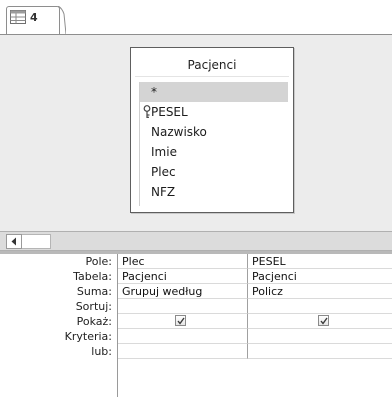  What do you see at coordinates (34, 17) in the screenshot?
I see `tab-title: 4` at bounding box center [34, 17].